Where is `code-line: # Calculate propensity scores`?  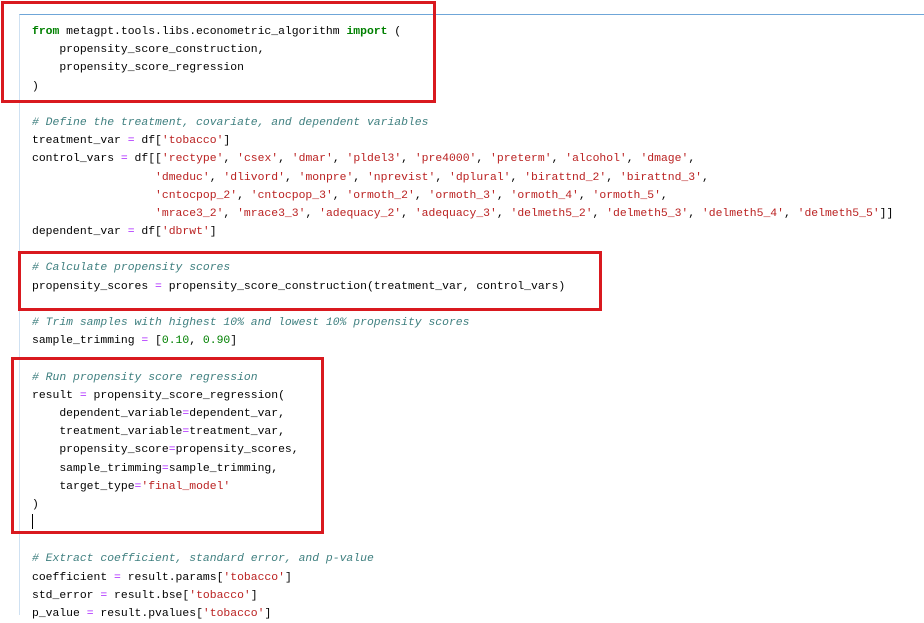
code-line: # Calculate propensity scores is located at coordinates (462, 268).